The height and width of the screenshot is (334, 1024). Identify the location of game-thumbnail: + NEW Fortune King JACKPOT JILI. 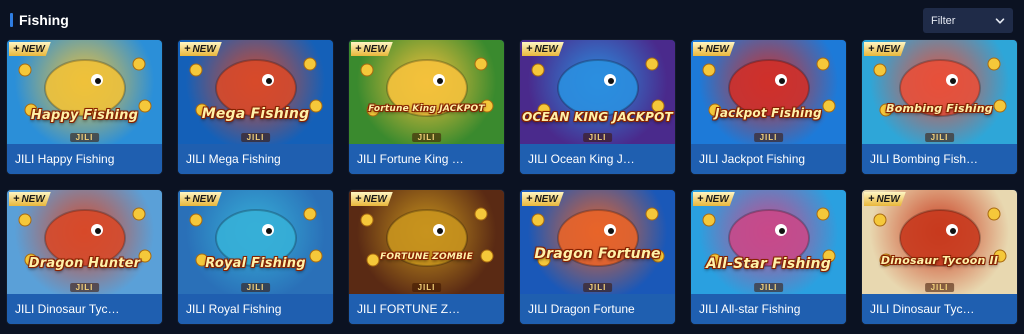
(426, 92).